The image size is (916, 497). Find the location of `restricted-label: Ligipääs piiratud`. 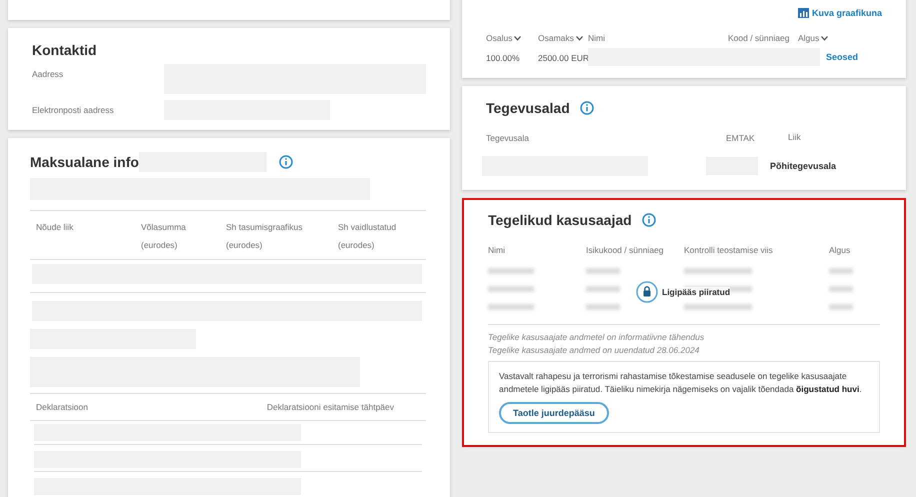

restricted-label: Ligipääs piiratud is located at coordinates (696, 292).